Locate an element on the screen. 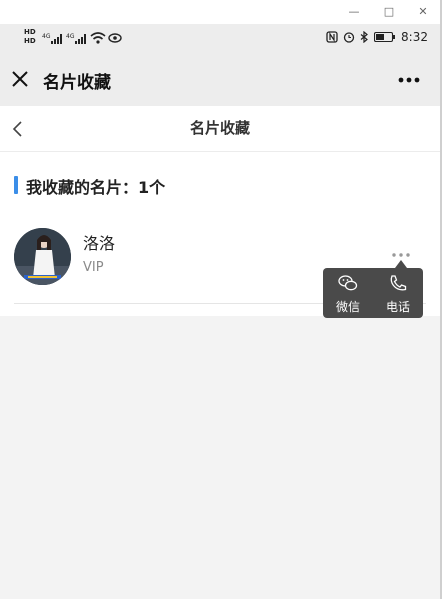 Image resolution: width=442 pixels, height=599 pixels. close-window-icon: ✕ is located at coordinates (423, 12).